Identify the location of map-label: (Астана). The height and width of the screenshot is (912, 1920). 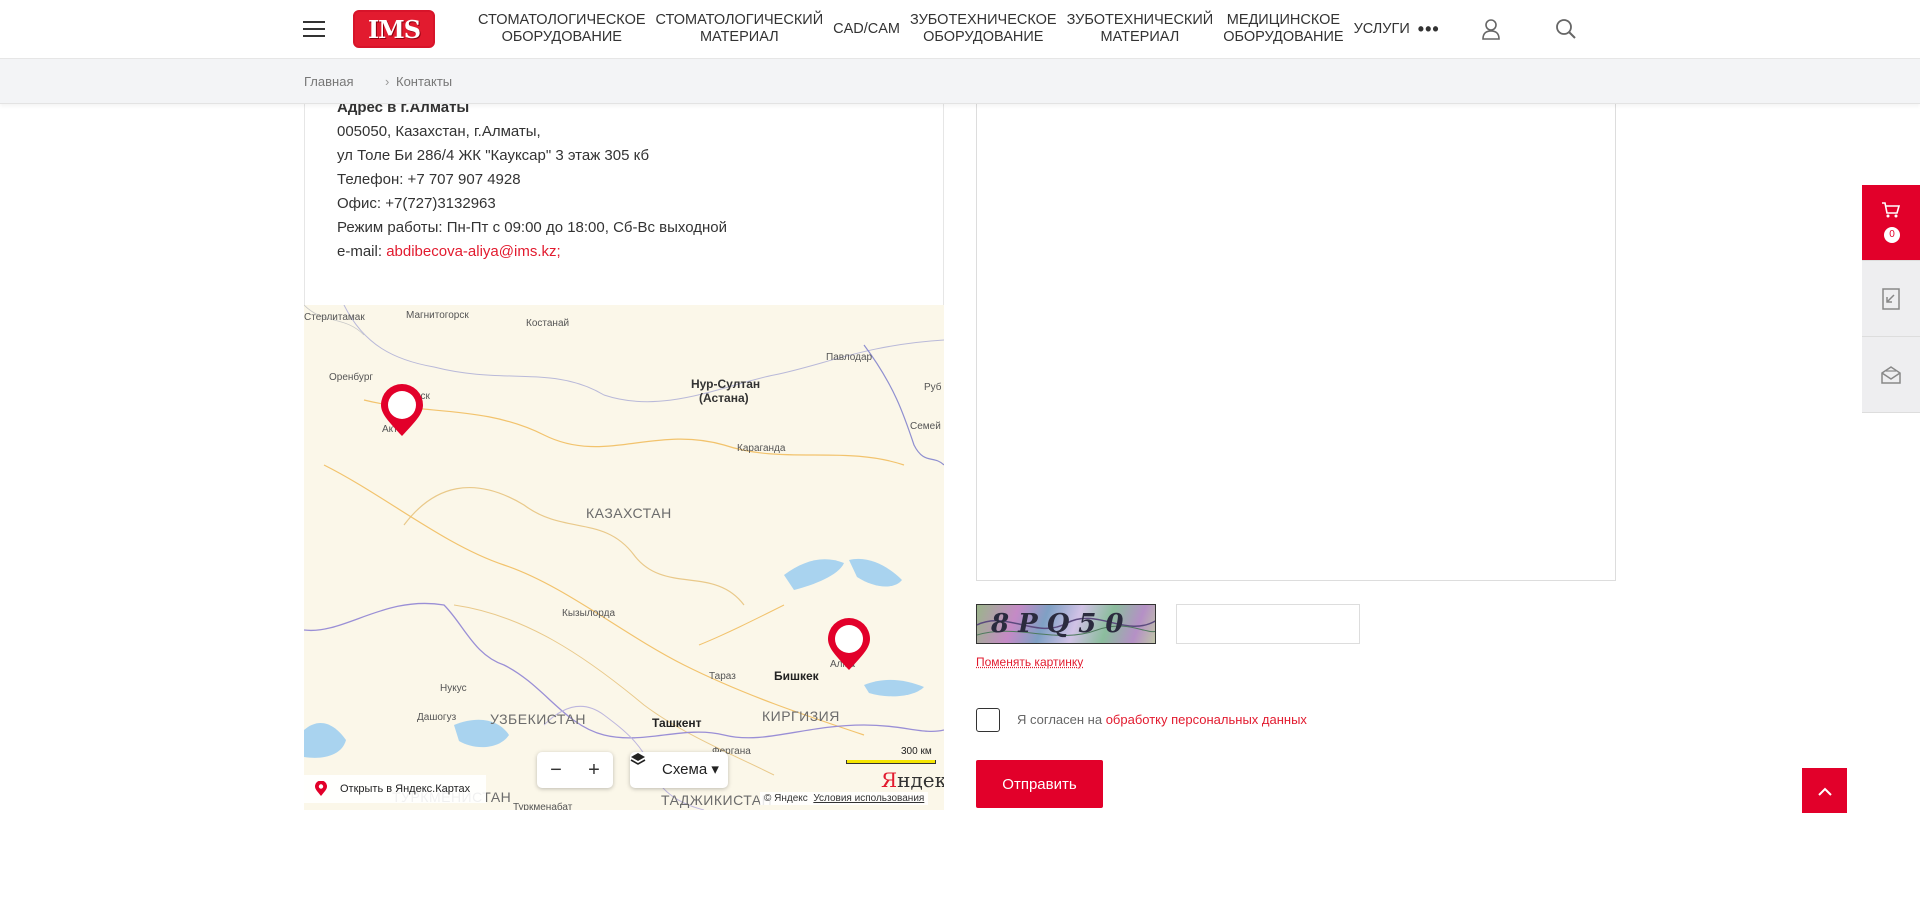
(724, 398).